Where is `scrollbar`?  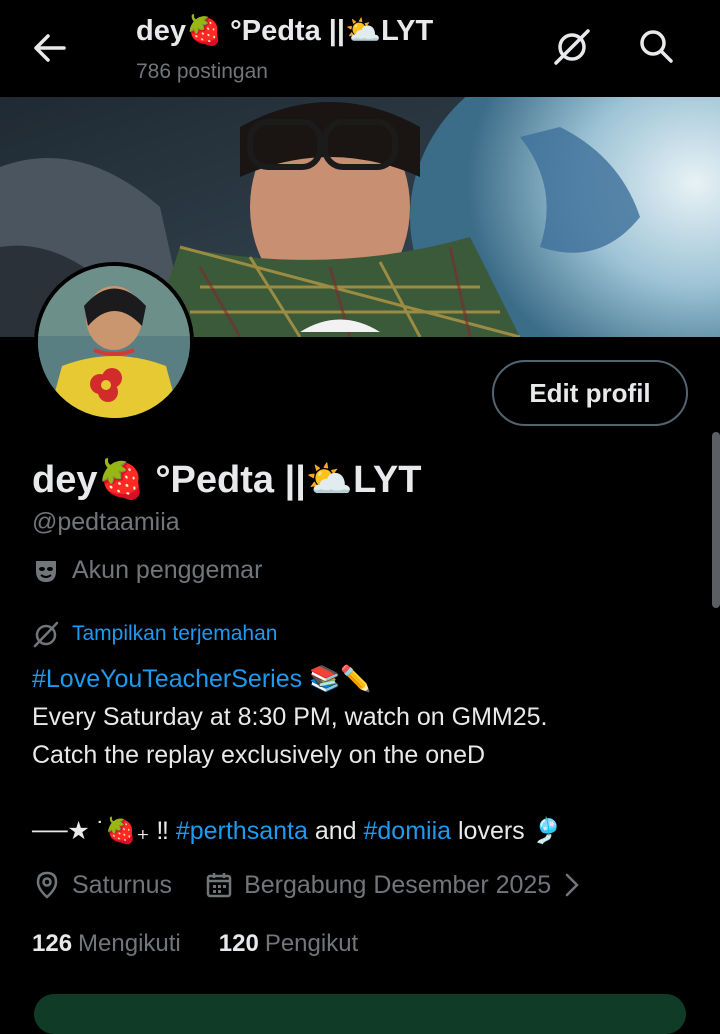
scrollbar is located at coordinates (716, 520).